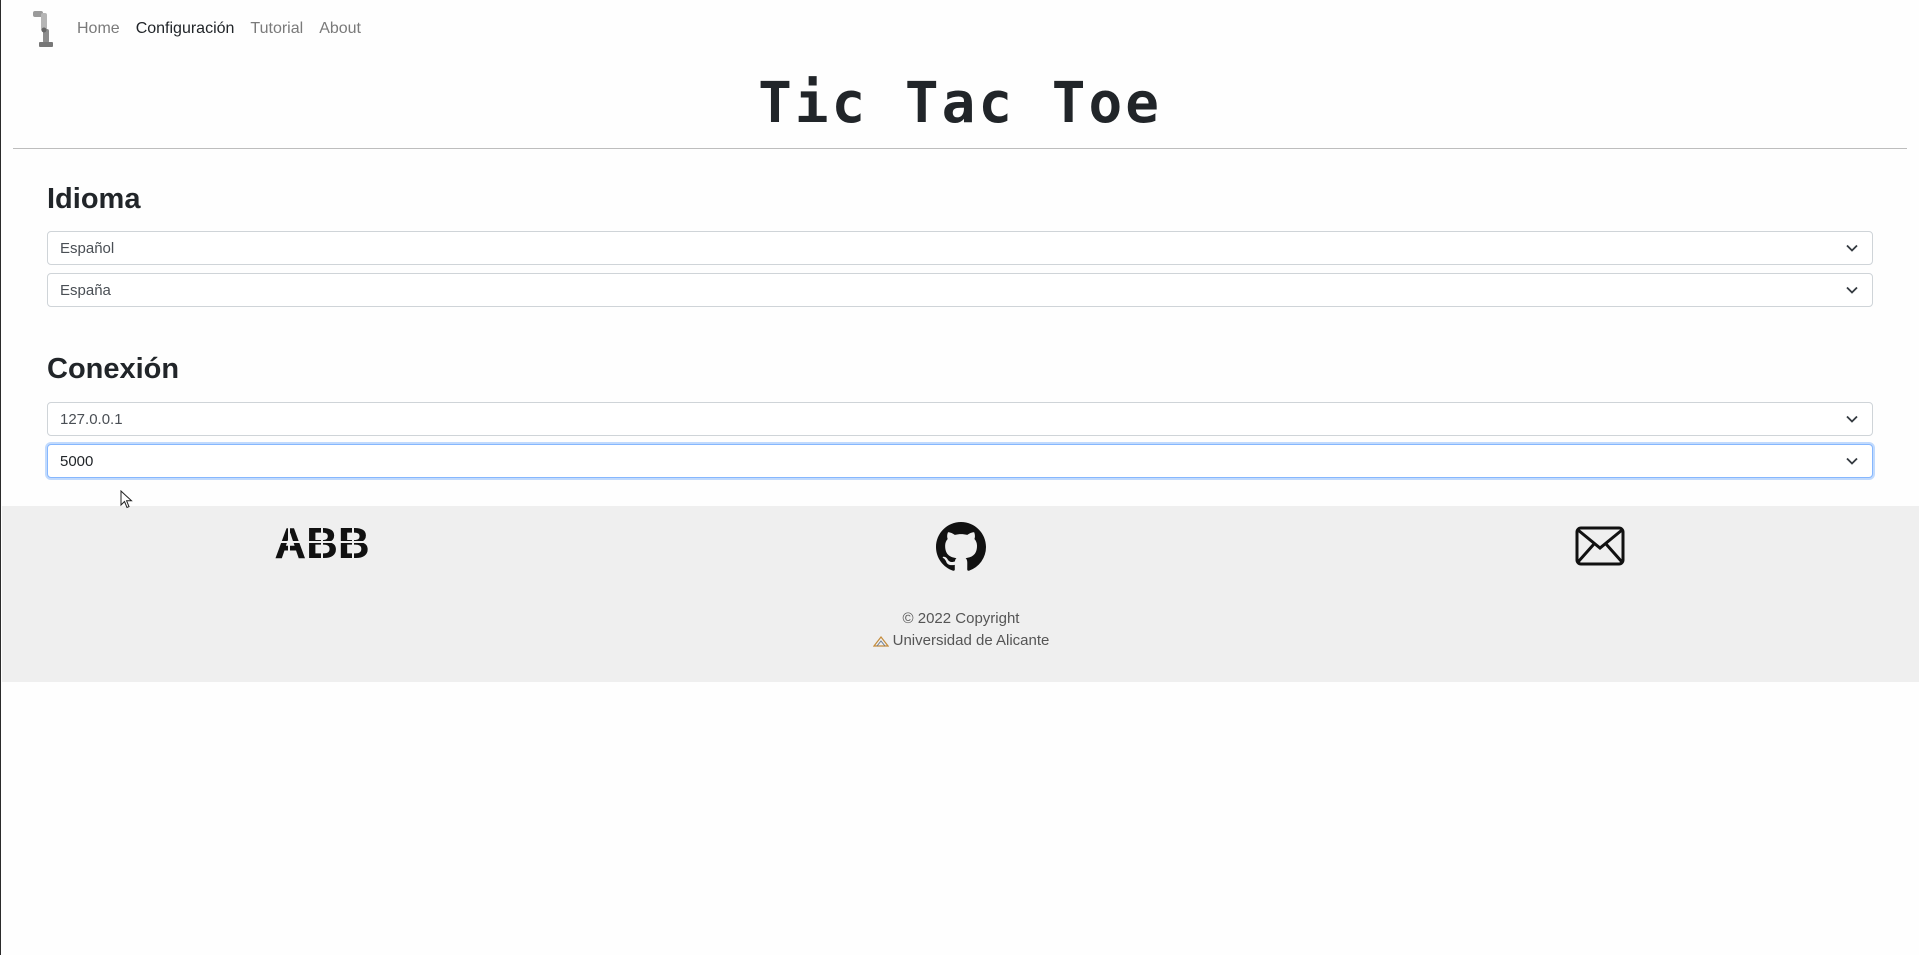  What do you see at coordinates (960, 29) in the screenshot?
I see `navbar: Home Configuración Tutorial About` at bounding box center [960, 29].